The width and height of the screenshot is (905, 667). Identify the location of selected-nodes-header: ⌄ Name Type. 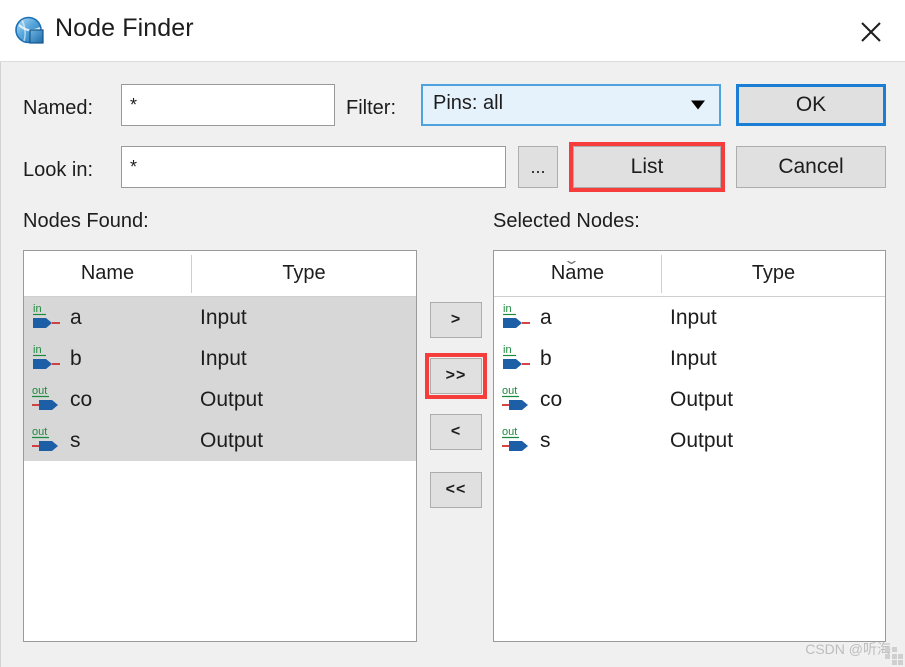
(689, 274).